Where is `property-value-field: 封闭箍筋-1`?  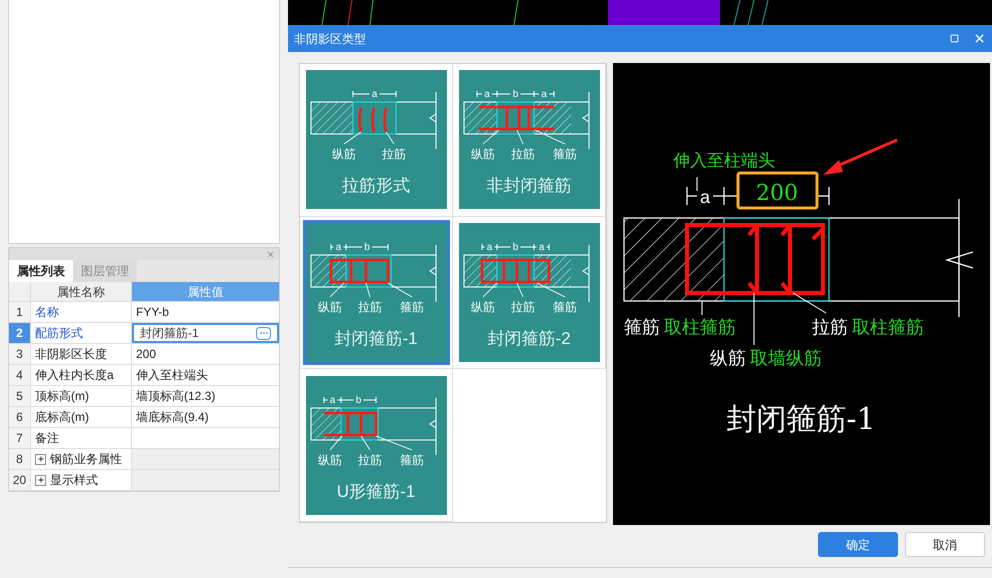 property-value-field: 封闭箍筋-1 is located at coordinates (205, 333).